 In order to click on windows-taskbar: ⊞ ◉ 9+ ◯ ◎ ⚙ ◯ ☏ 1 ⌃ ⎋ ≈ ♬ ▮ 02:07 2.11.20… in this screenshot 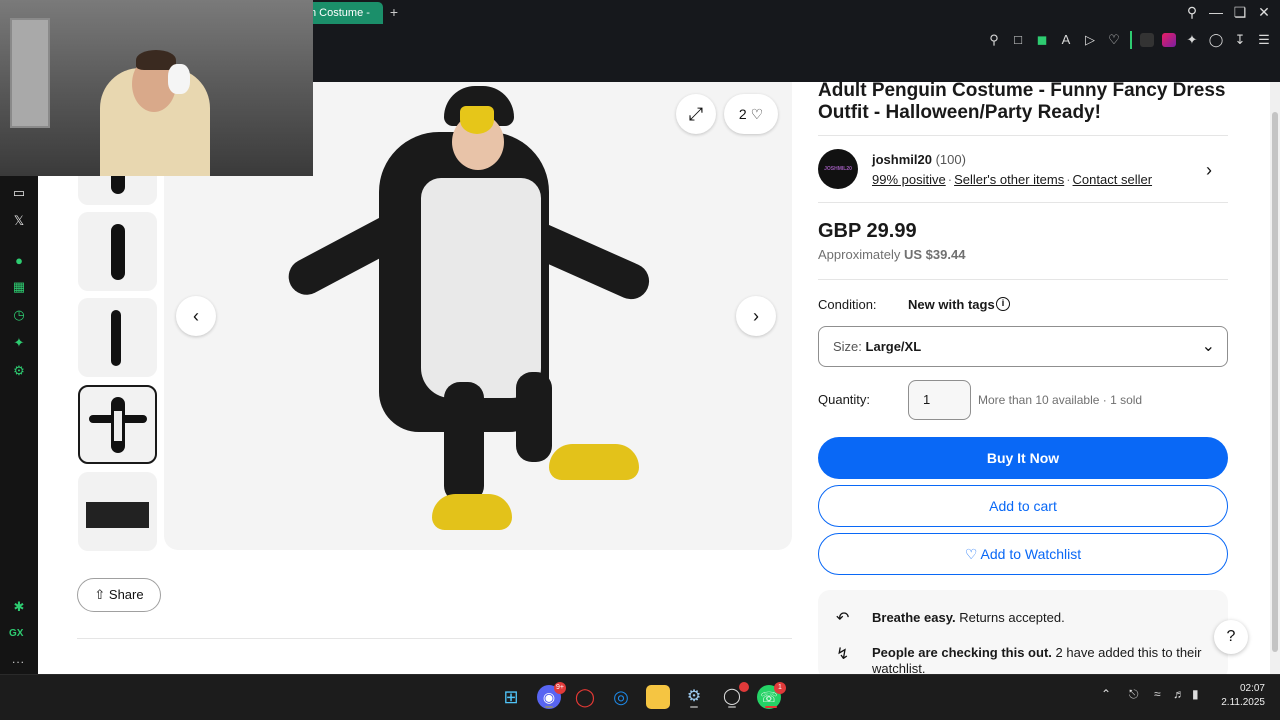, I will do `click(640, 697)`.